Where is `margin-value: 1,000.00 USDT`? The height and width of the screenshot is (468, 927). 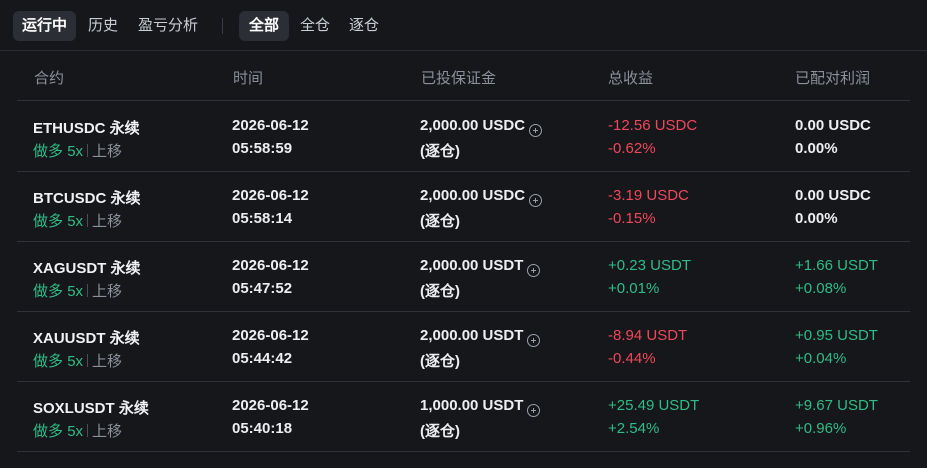 margin-value: 1,000.00 USDT is located at coordinates (472, 405).